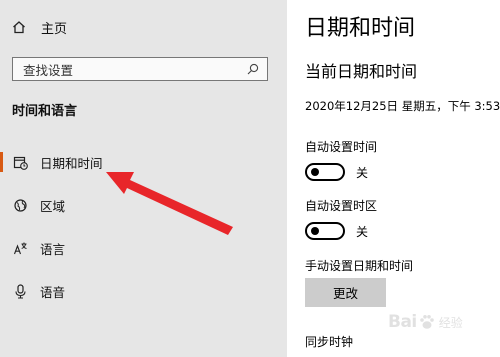 This screenshot has height=357, width=500. What do you see at coordinates (71, 163) in the screenshot?
I see `sidebar-item-label: 日期和时间` at bounding box center [71, 163].